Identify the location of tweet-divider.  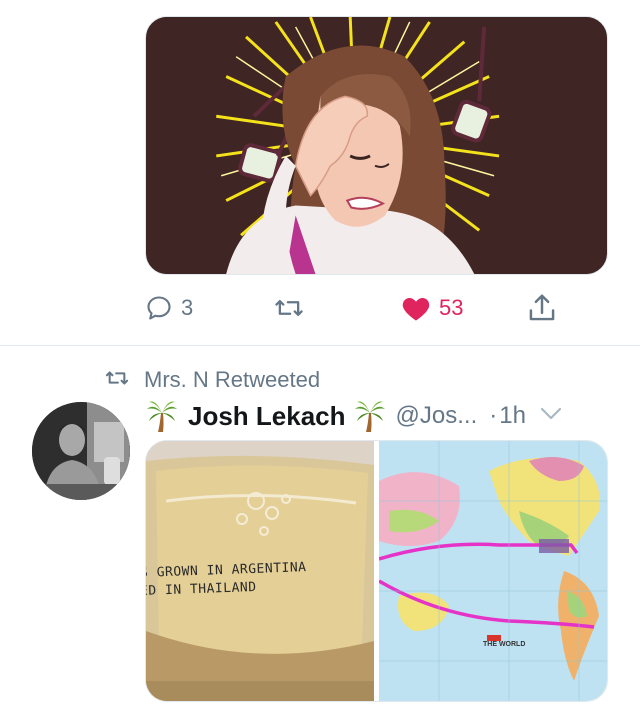
(320, 345).